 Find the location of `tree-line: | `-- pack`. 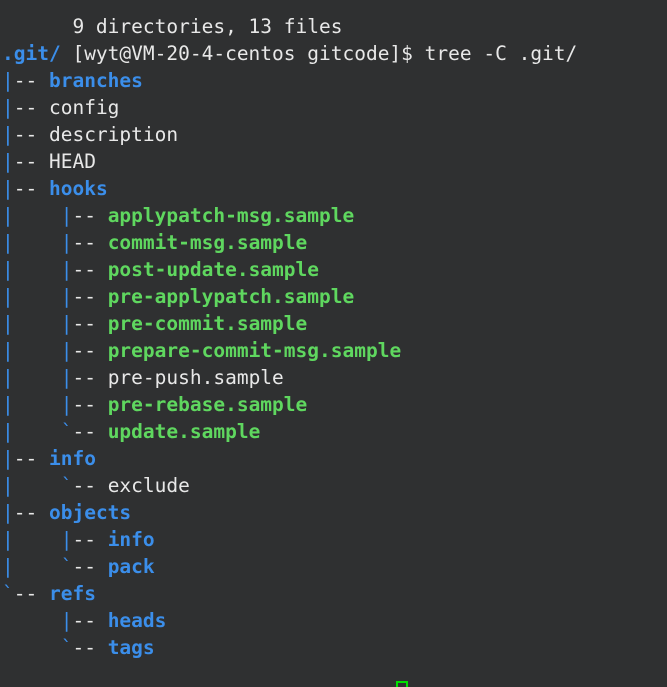

tree-line: | `-- pack is located at coordinates (333, 566).